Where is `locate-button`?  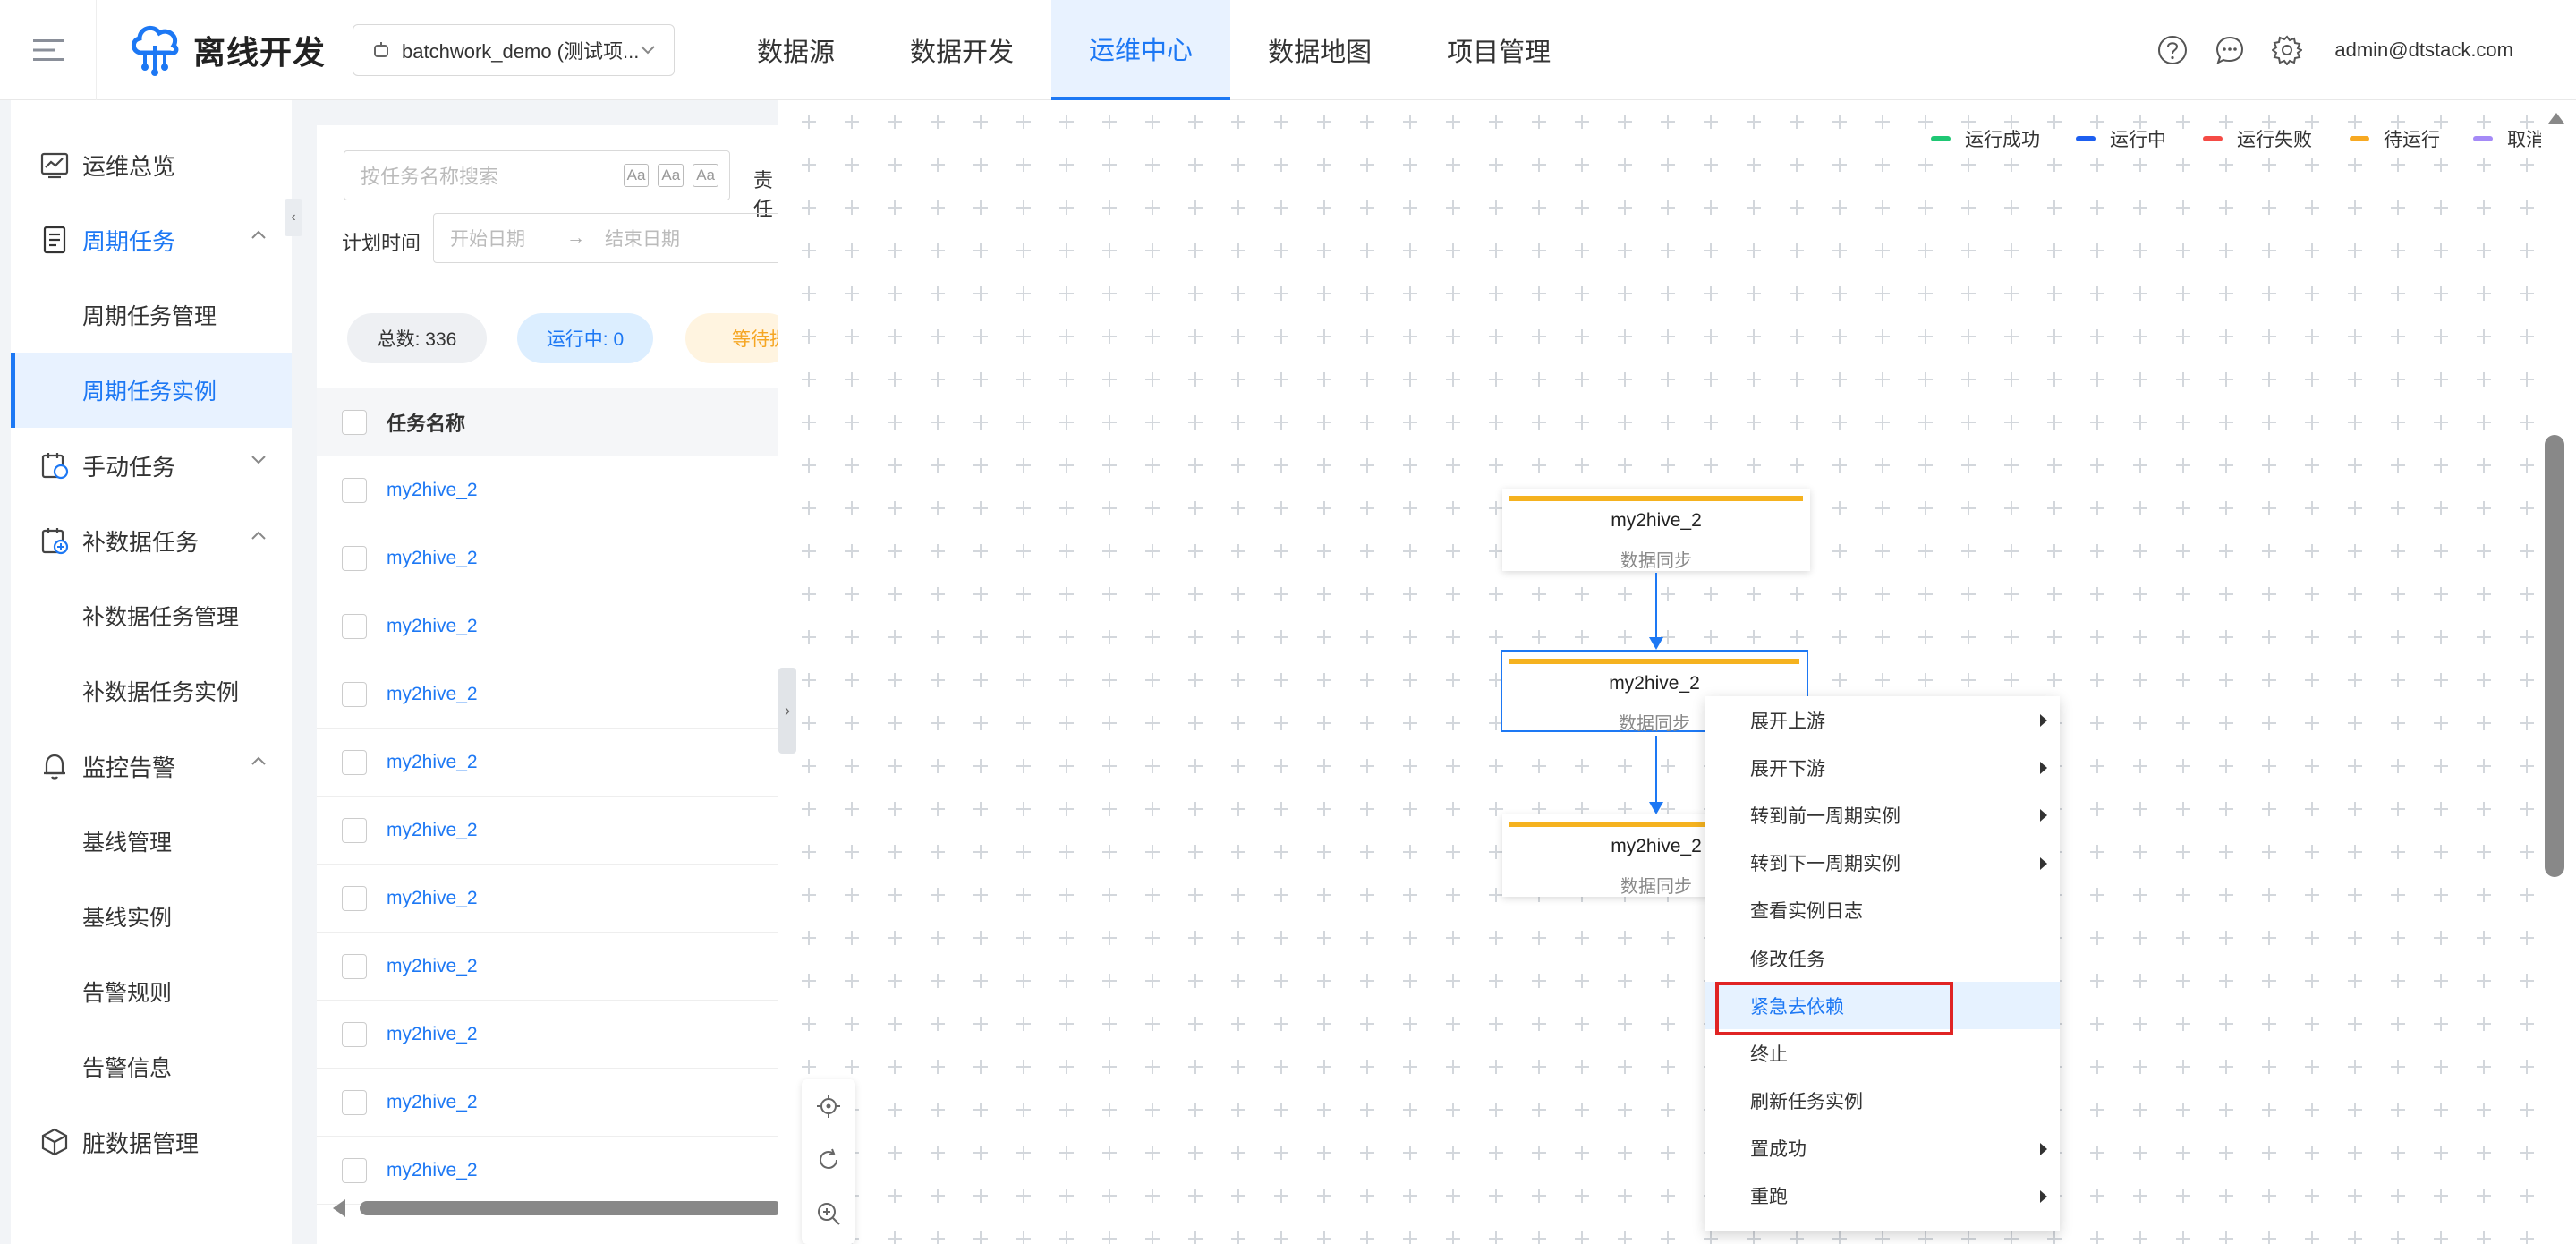 locate-button is located at coordinates (828, 1106).